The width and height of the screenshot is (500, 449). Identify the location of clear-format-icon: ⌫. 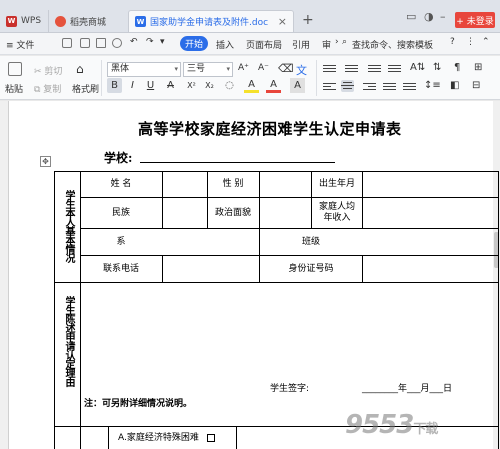
(286, 68).